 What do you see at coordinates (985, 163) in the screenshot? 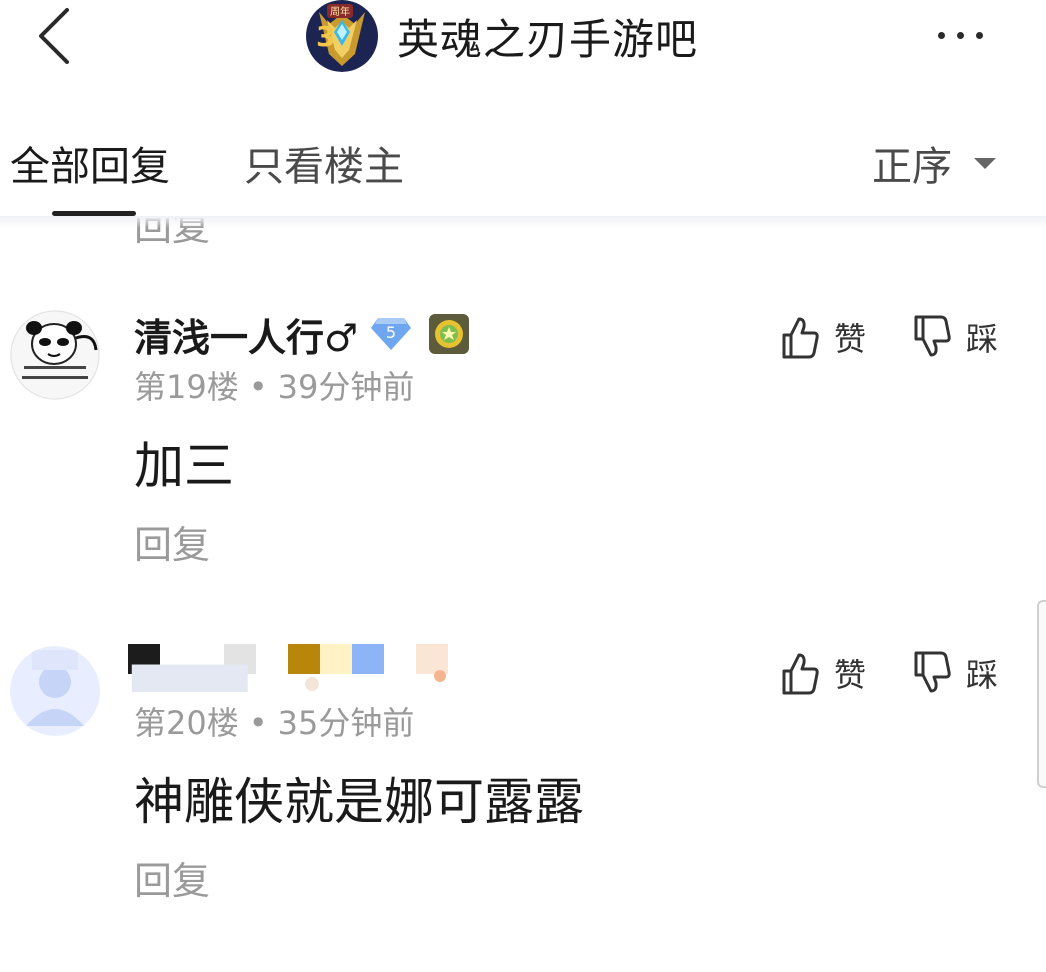
I see `caret-down-icon` at bounding box center [985, 163].